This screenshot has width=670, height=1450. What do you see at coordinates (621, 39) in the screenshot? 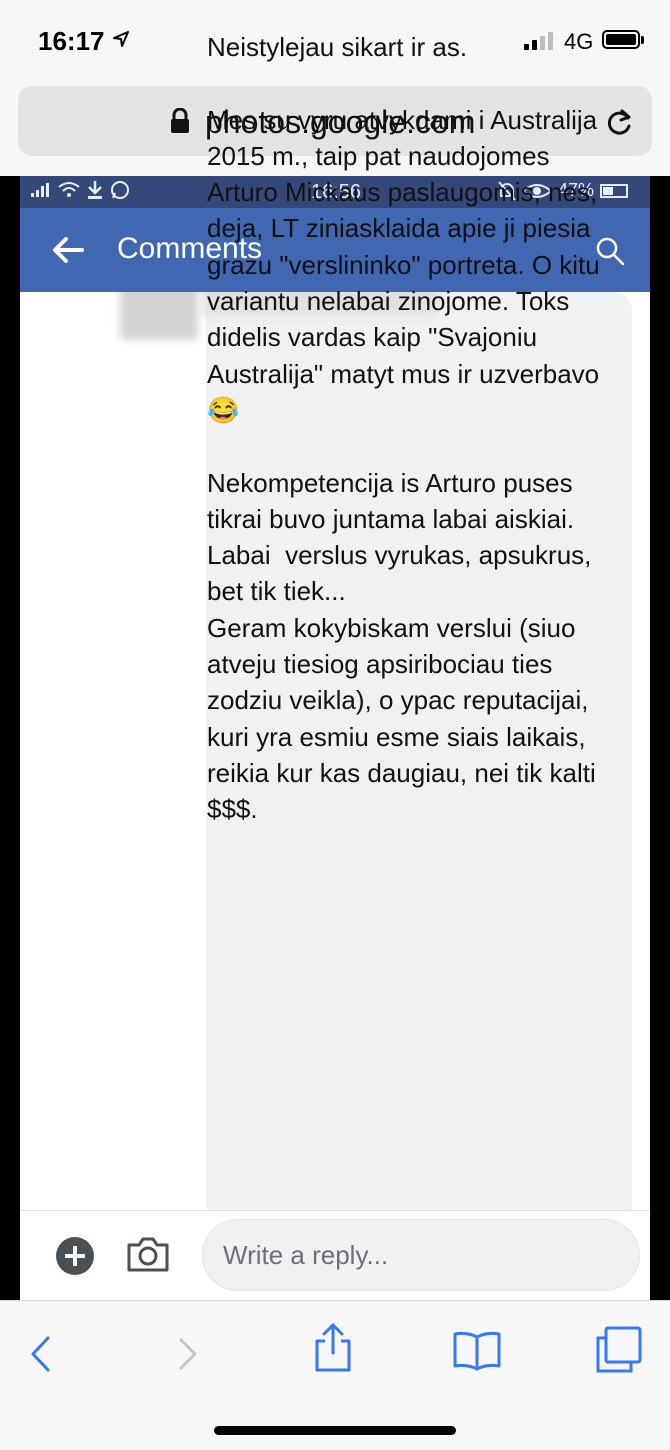
I see `battery-icon` at bounding box center [621, 39].